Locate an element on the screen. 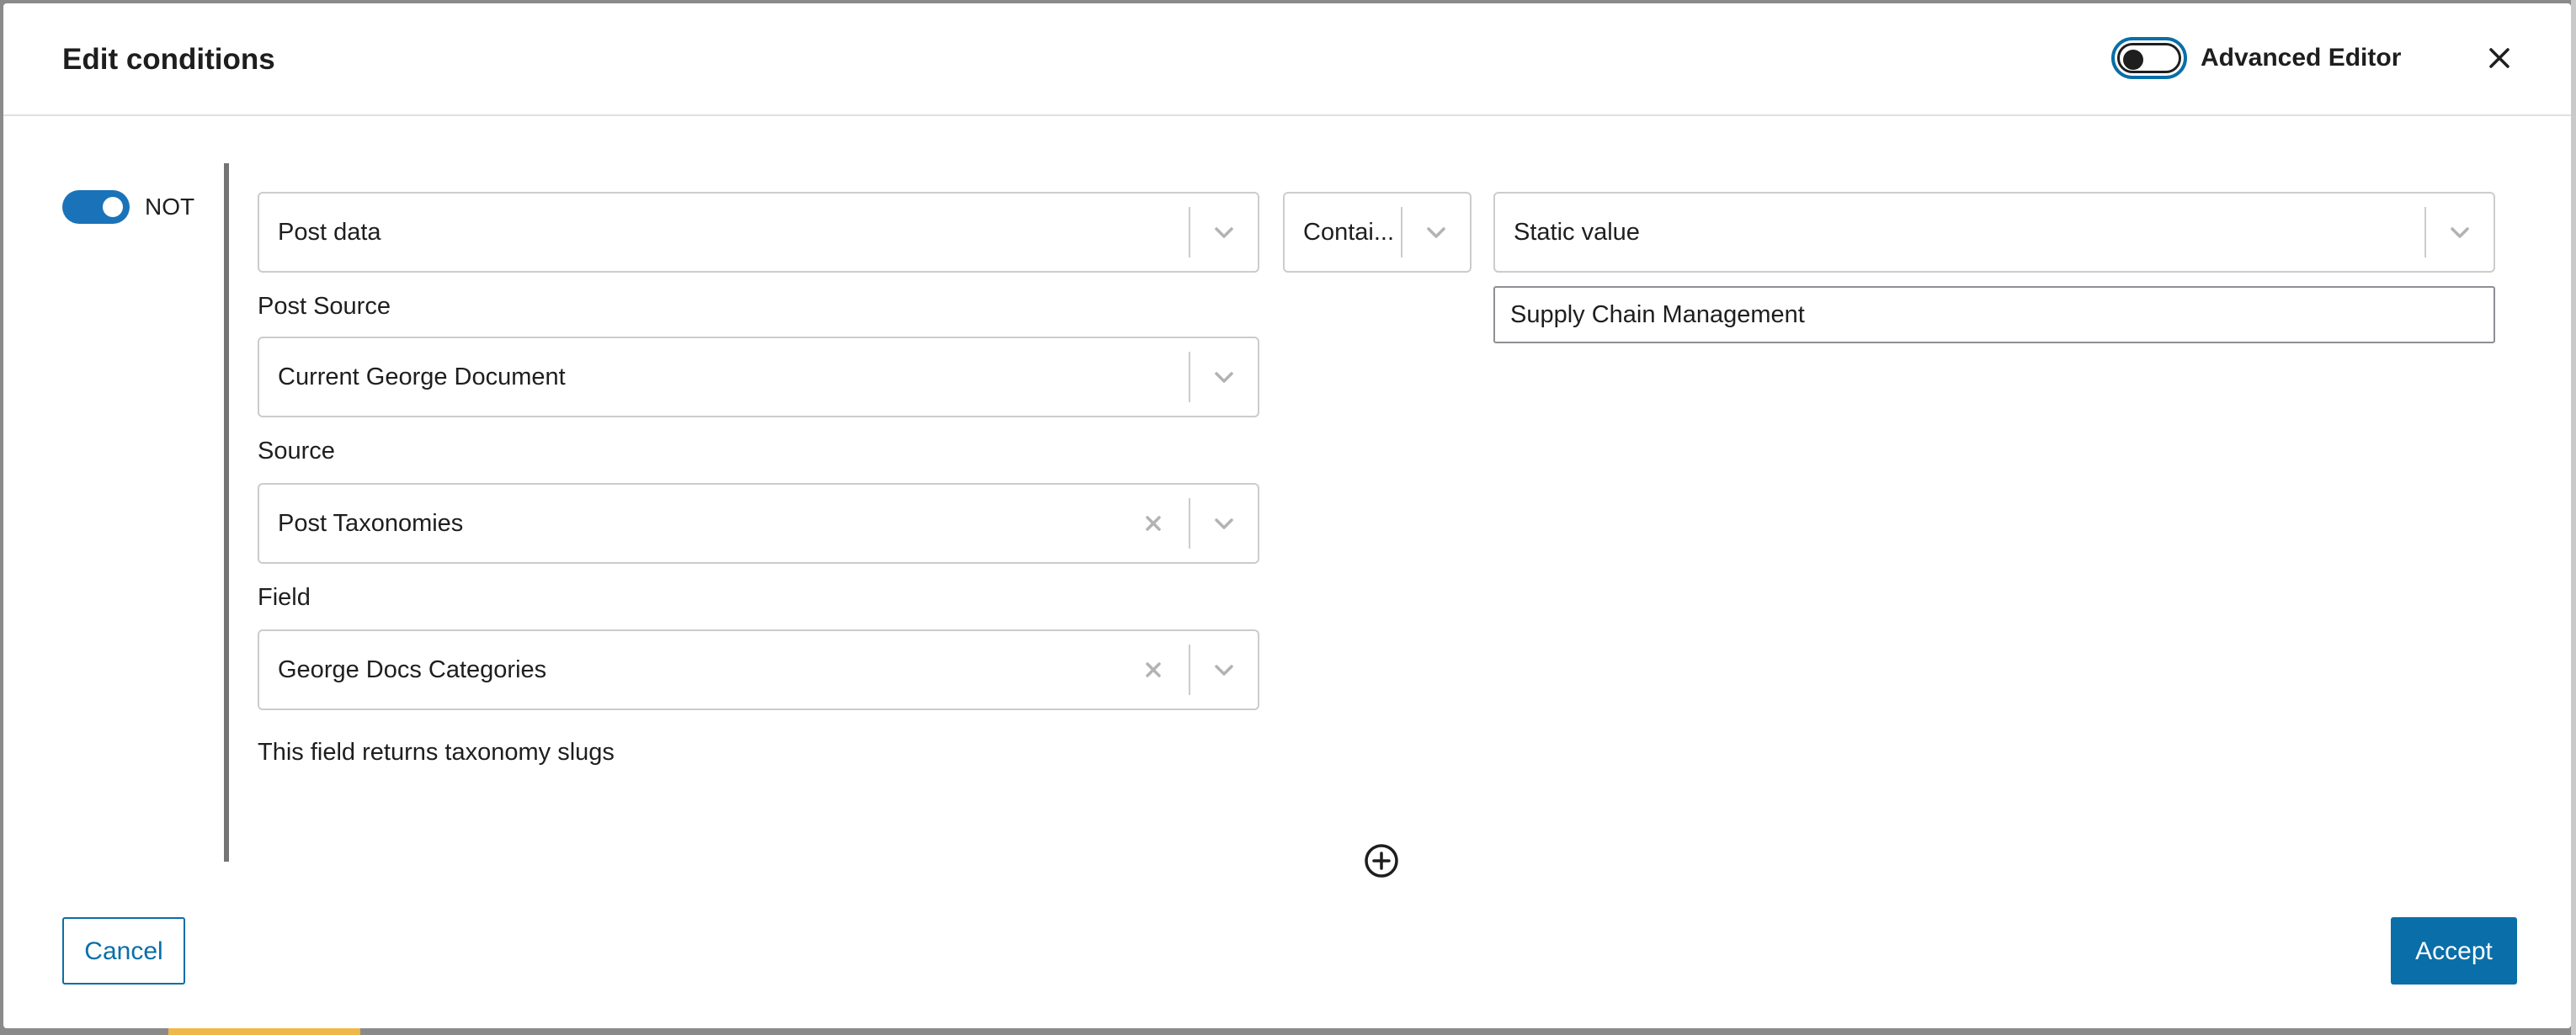 The image size is (2576, 1035). not-label: NOT is located at coordinates (170, 207).